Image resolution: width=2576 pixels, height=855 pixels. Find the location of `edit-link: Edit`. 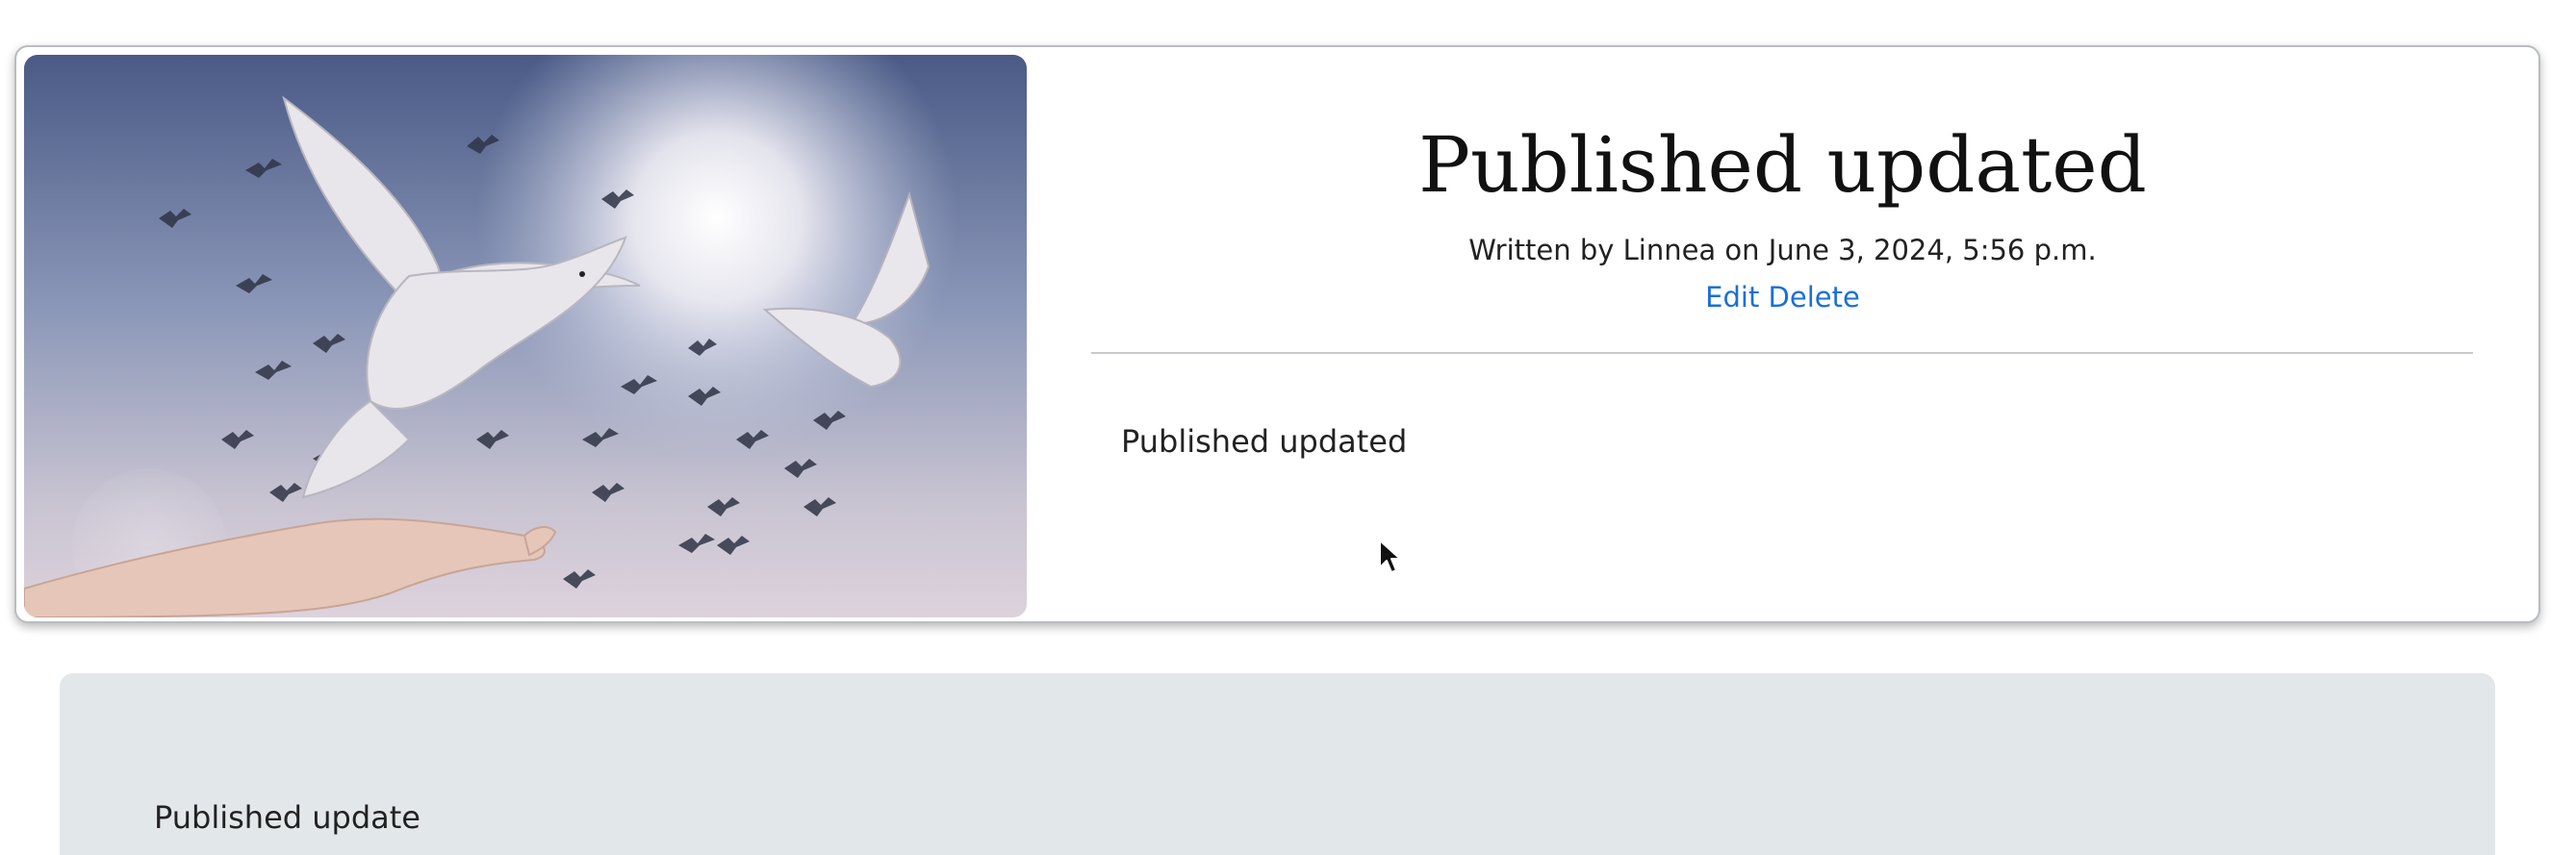

edit-link: Edit is located at coordinates (1732, 297).